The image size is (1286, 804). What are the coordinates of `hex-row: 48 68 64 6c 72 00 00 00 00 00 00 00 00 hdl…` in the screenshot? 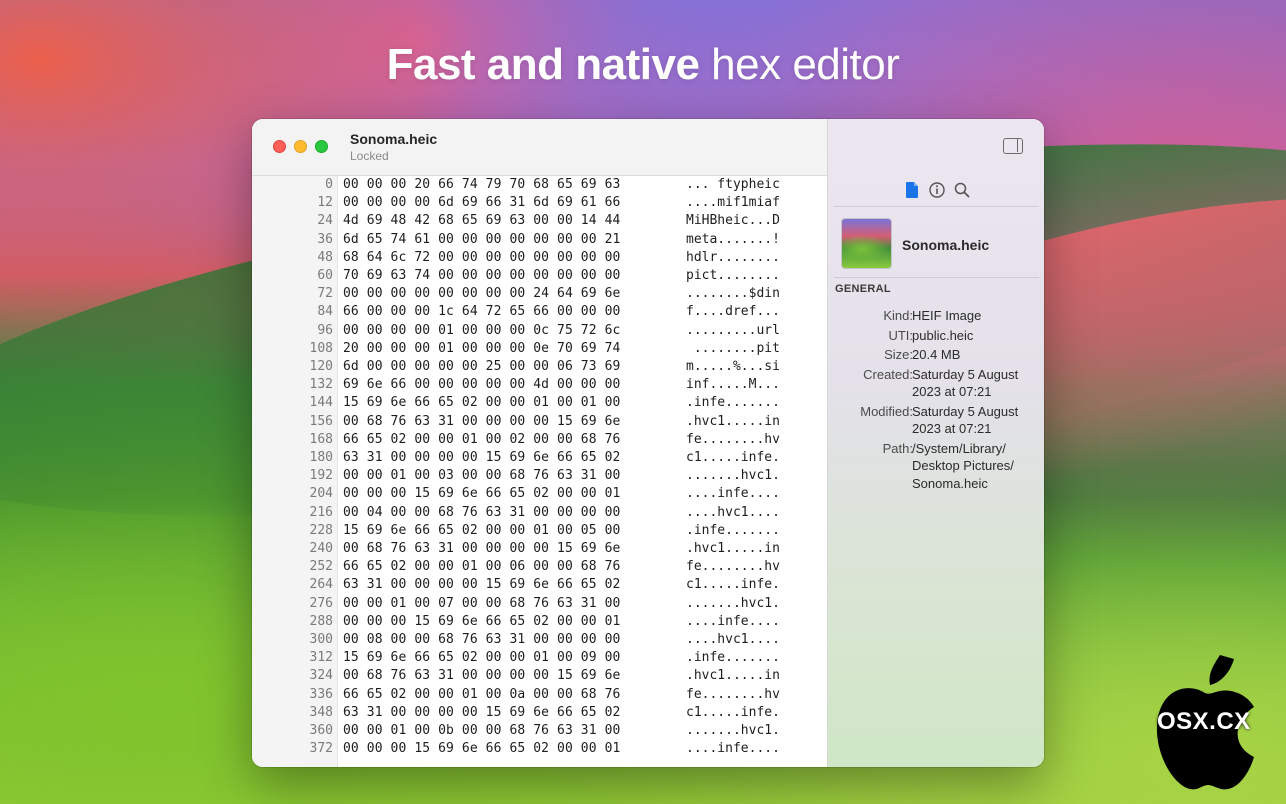 It's located at (539, 258).